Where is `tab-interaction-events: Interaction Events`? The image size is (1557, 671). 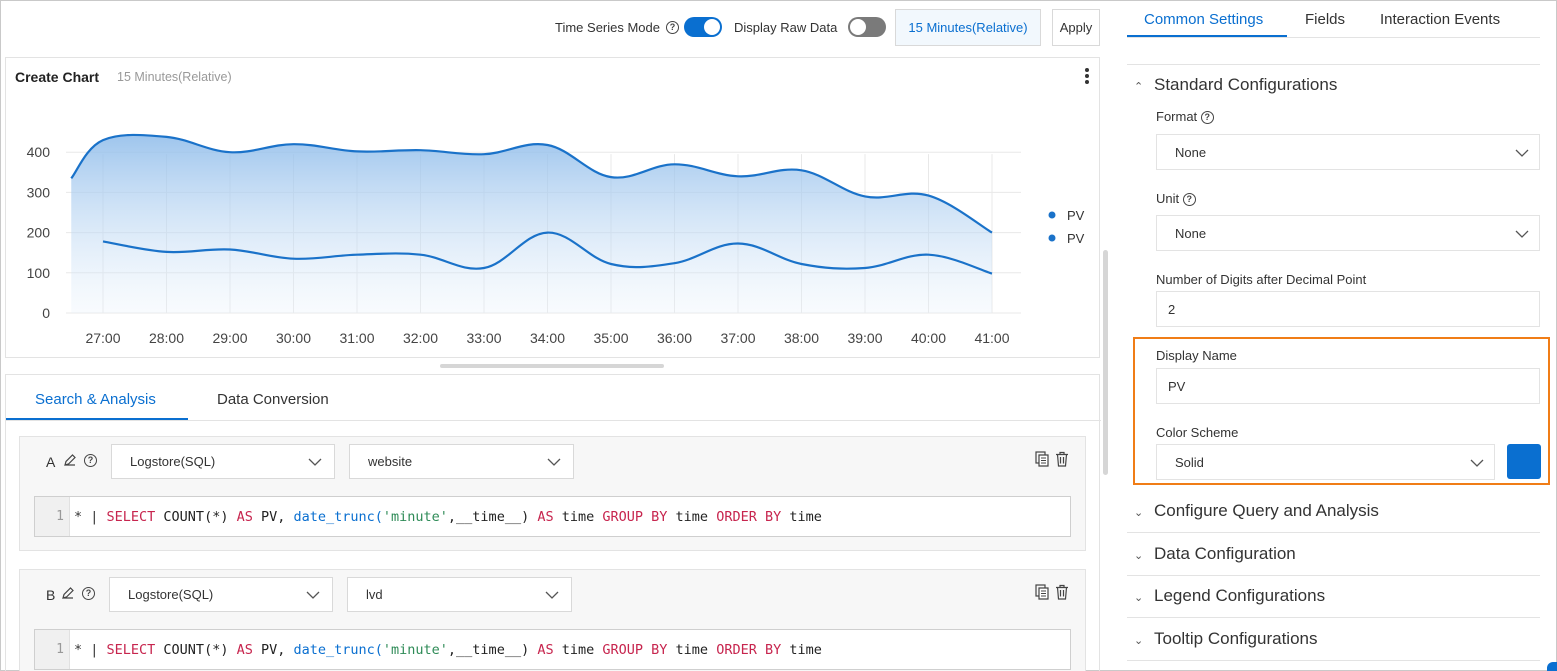 tab-interaction-events: Interaction Events is located at coordinates (1440, 19).